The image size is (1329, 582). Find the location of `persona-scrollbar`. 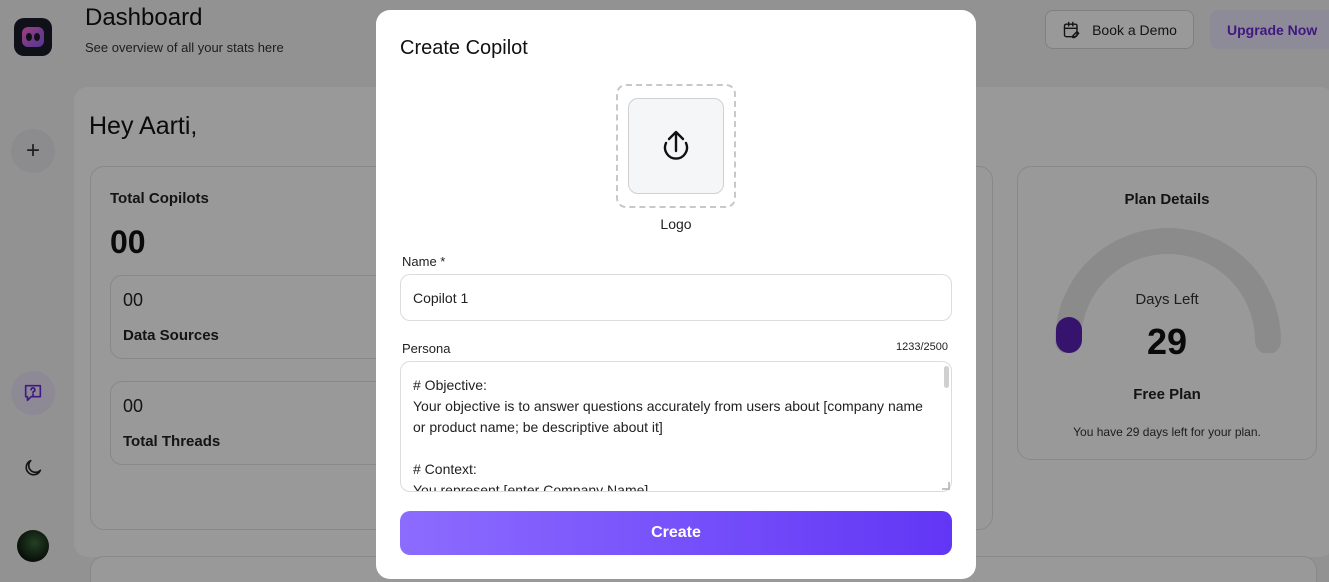

persona-scrollbar is located at coordinates (946, 377).